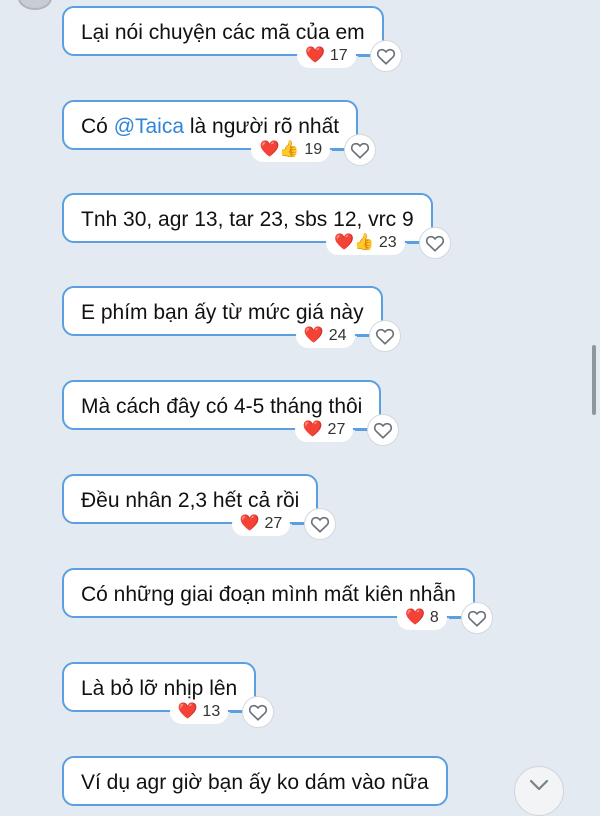 The width and height of the screenshot is (600, 816). What do you see at coordinates (199, 507) in the screenshot?
I see `message-item: Đều nhân 2,3 hết cả rồi ❤️ 27` at bounding box center [199, 507].